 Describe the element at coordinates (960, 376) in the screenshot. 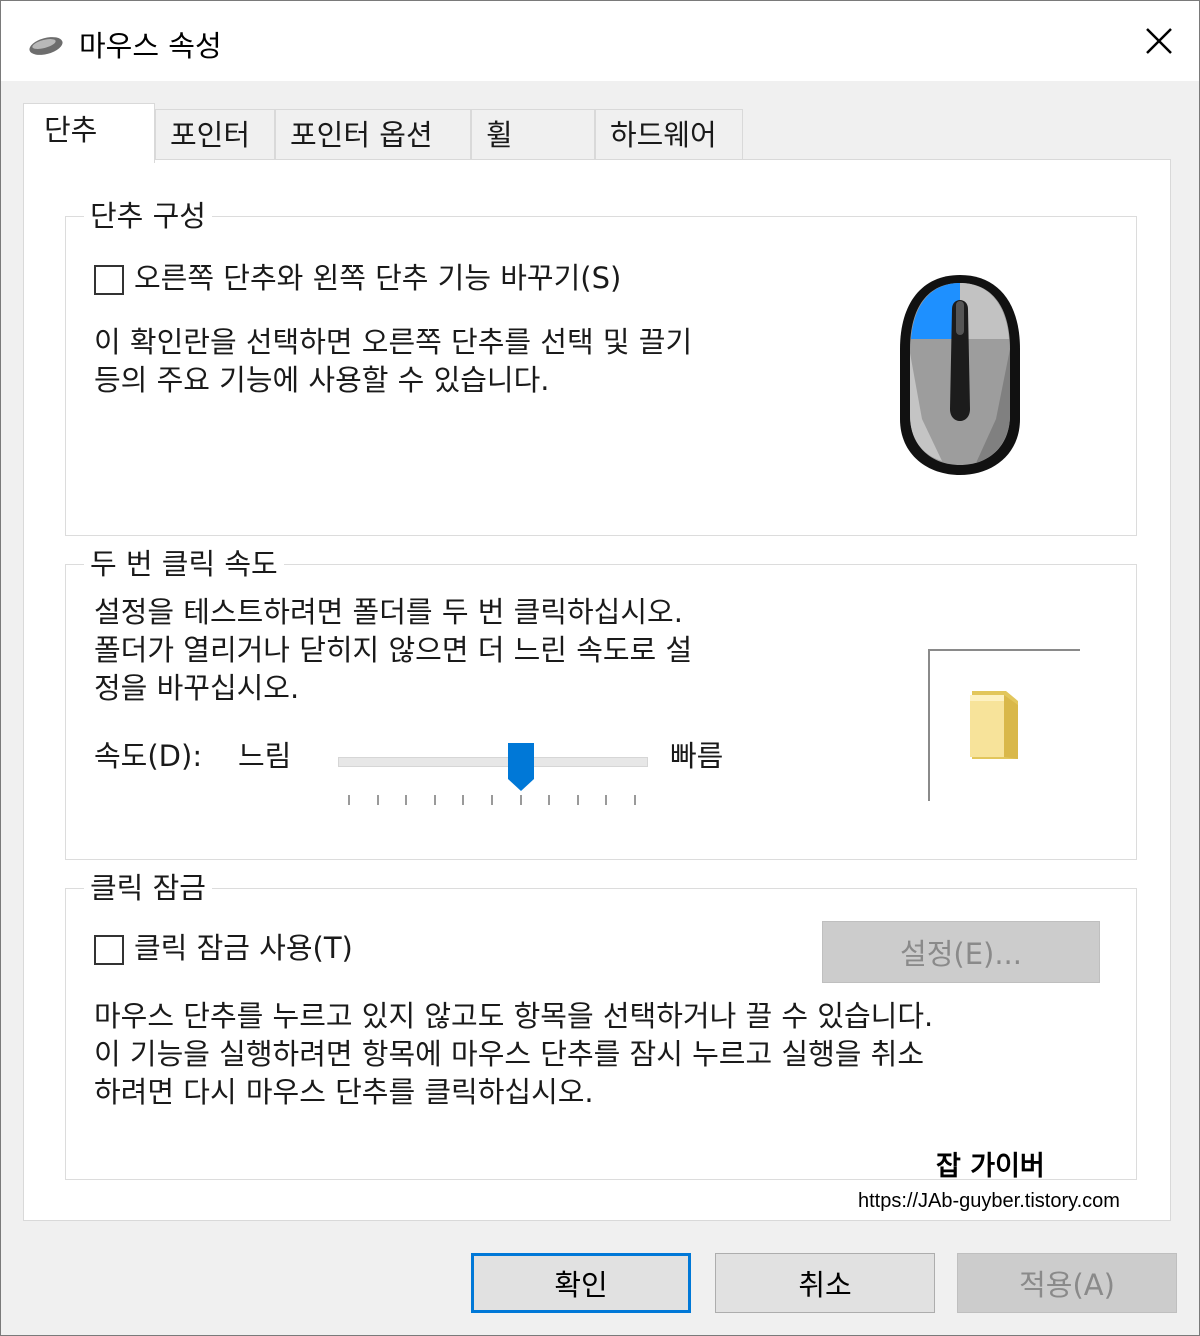

I see `mouse-illustration` at that location.